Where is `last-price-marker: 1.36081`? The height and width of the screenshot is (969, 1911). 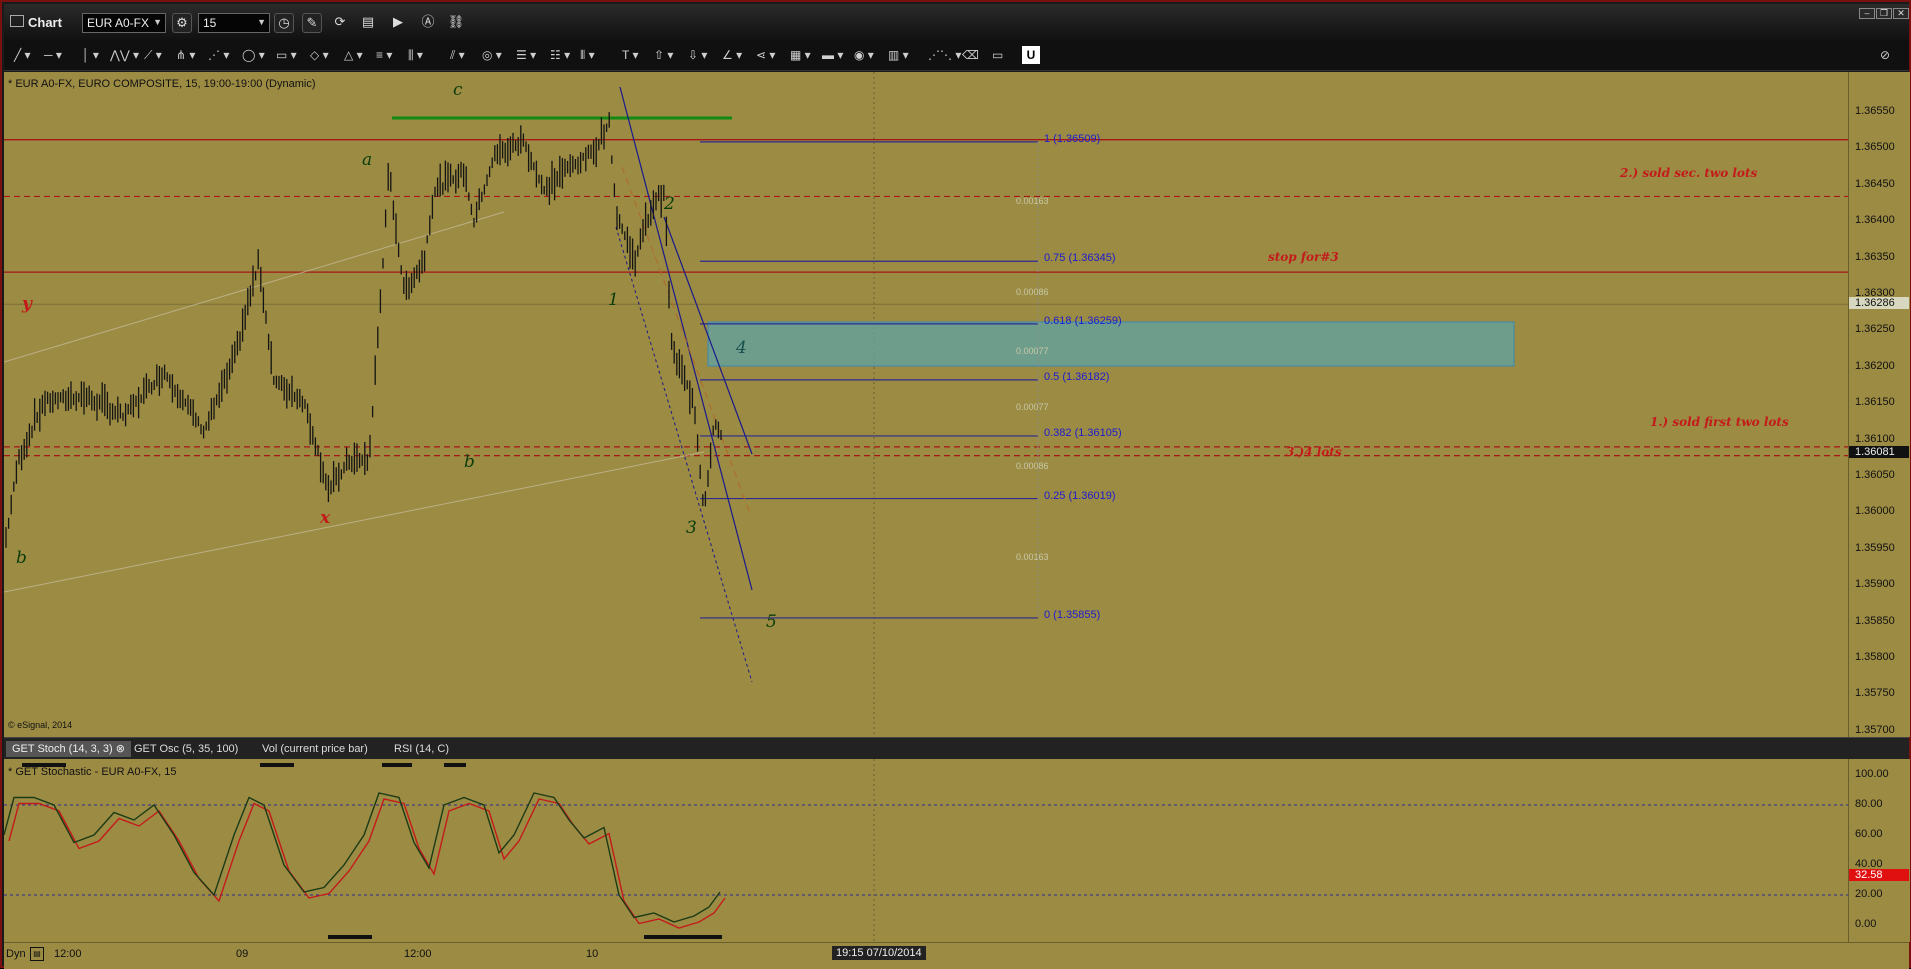 last-price-marker: 1.36081 is located at coordinates (1879, 452).